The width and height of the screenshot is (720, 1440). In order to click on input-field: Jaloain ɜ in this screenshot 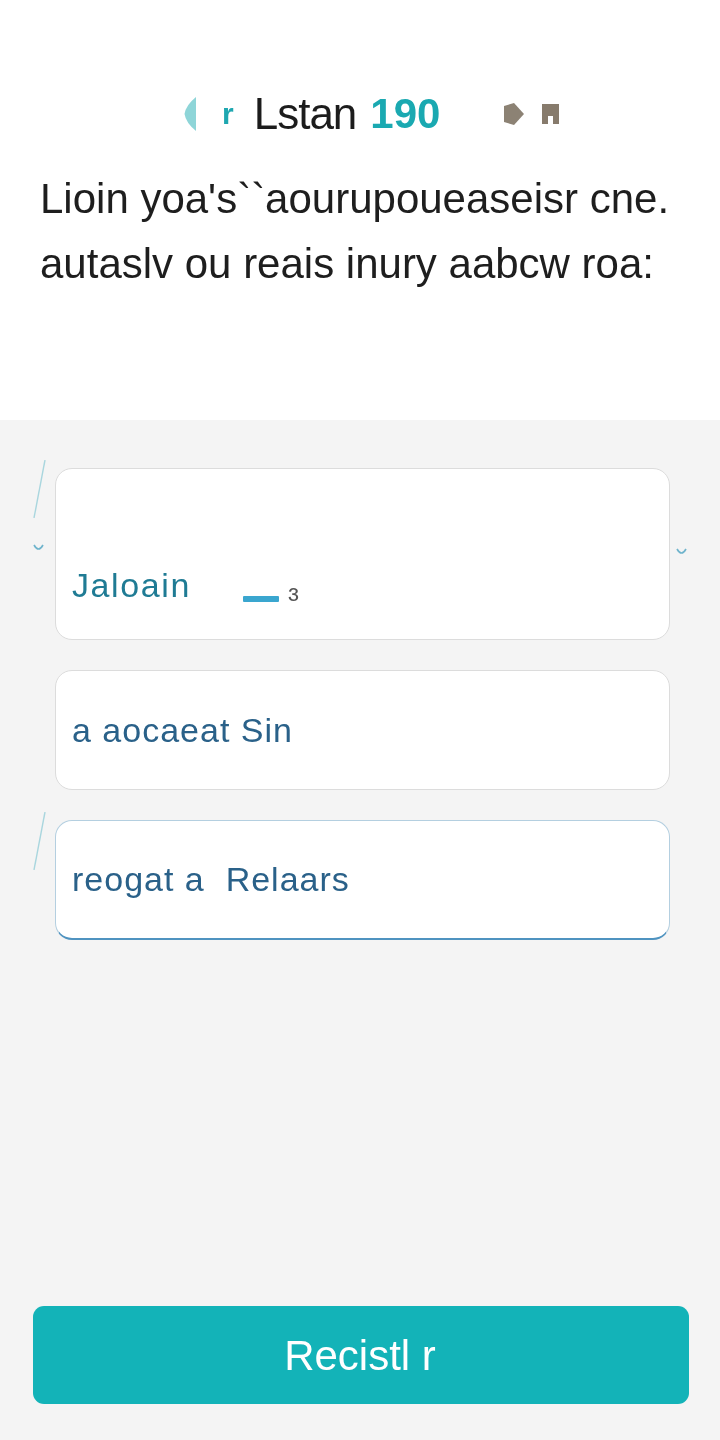, I will do `click(362, 554)`.